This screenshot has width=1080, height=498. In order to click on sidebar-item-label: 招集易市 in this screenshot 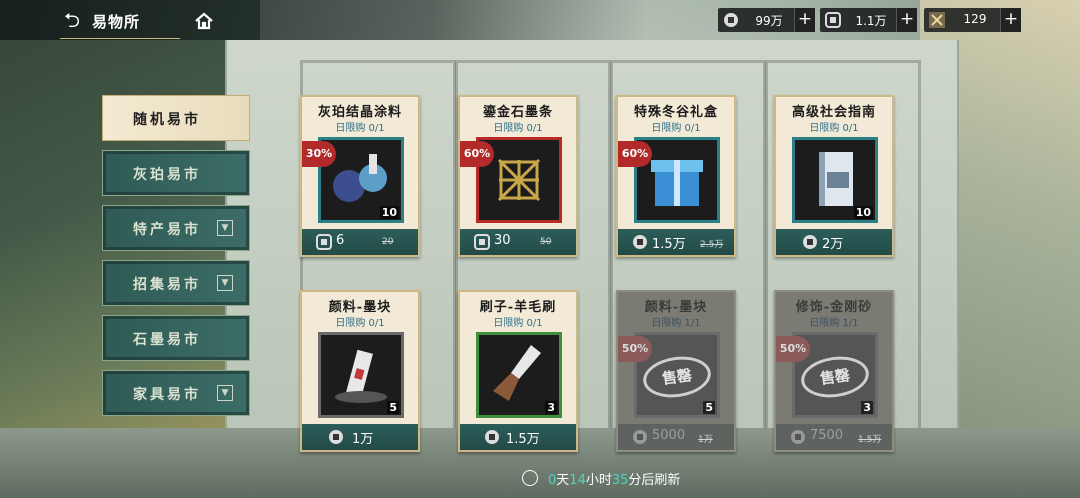, I will do `click(167, 285)`.